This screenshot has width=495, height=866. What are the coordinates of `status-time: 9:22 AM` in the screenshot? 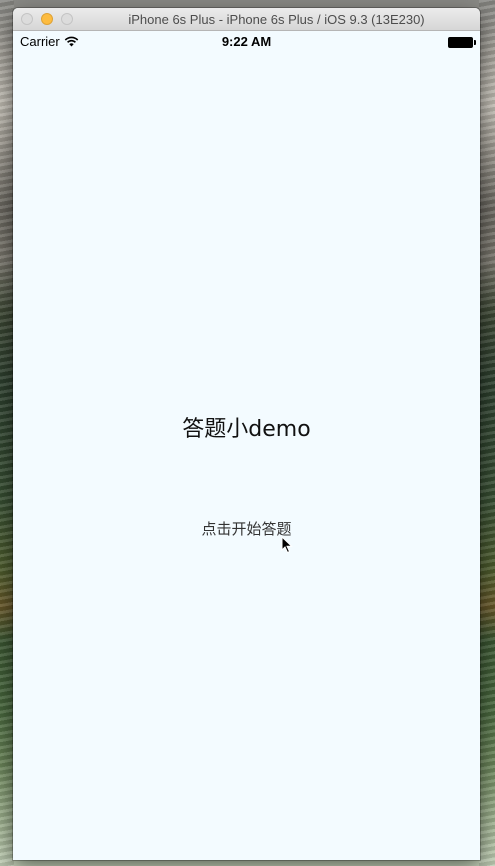 It's located at (246, 41).